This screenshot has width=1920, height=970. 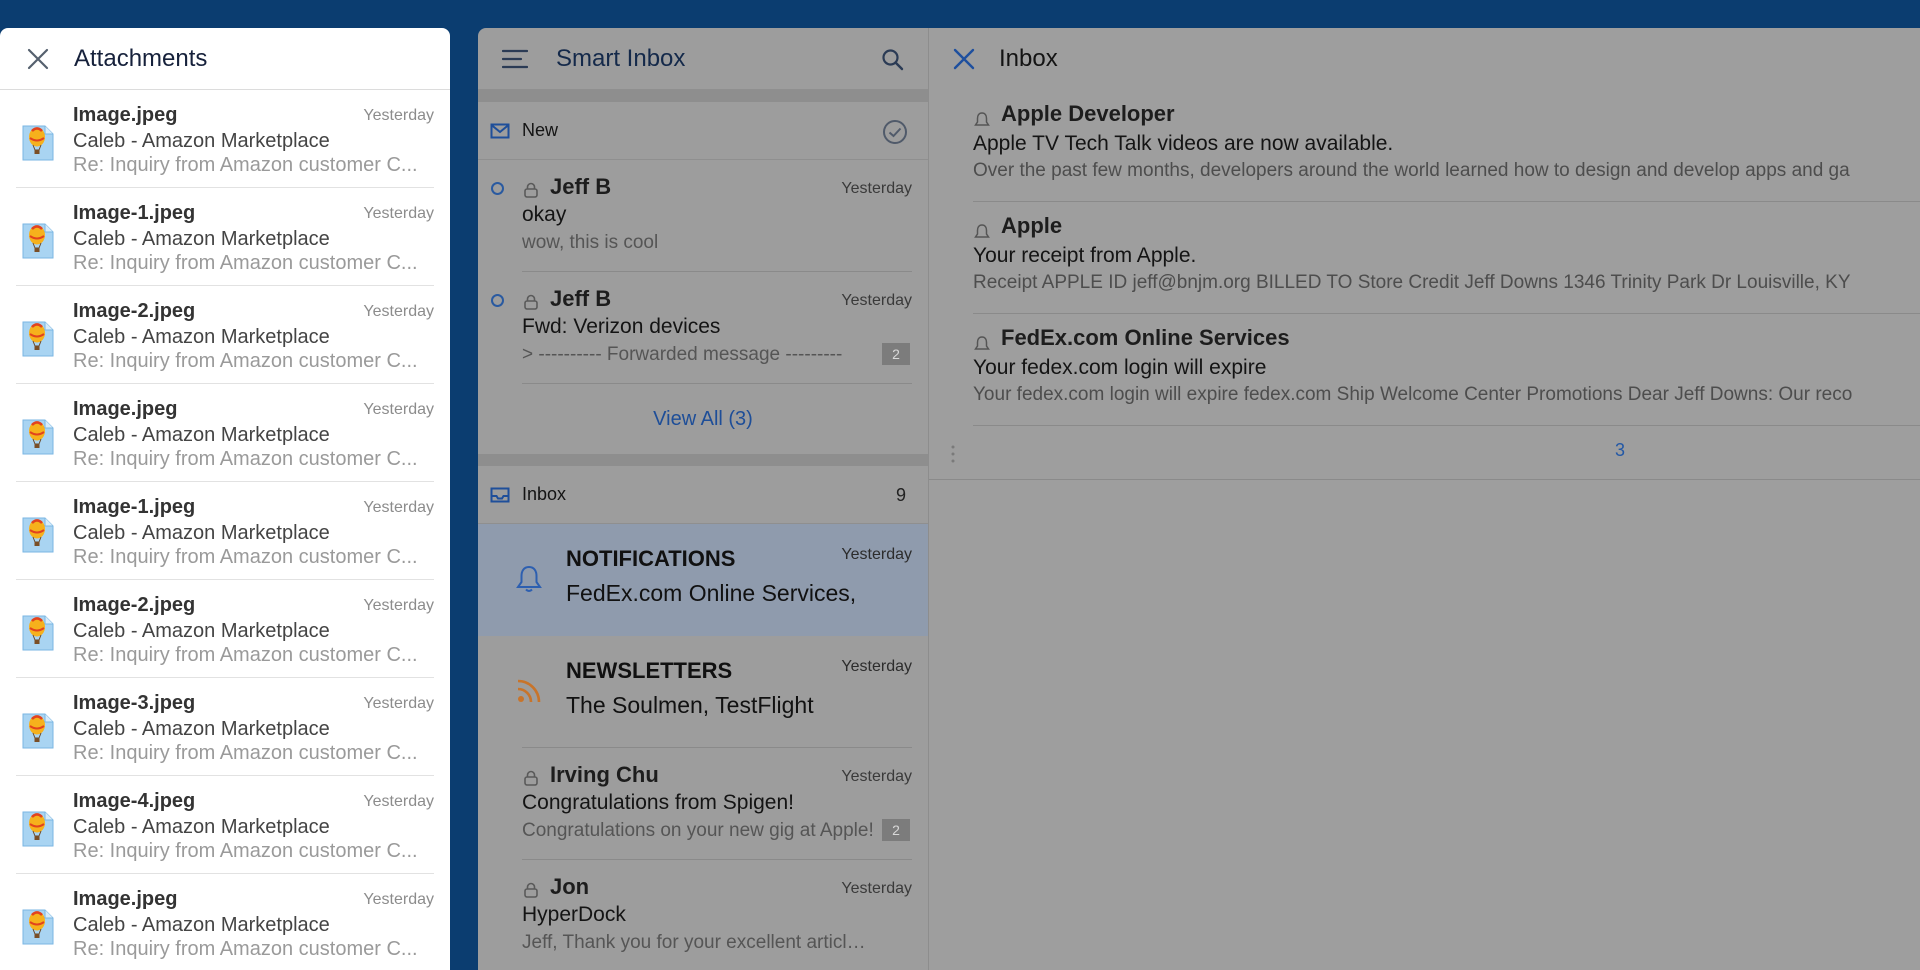 I want to click on new-section-header: New, so click(x=703, y=131).